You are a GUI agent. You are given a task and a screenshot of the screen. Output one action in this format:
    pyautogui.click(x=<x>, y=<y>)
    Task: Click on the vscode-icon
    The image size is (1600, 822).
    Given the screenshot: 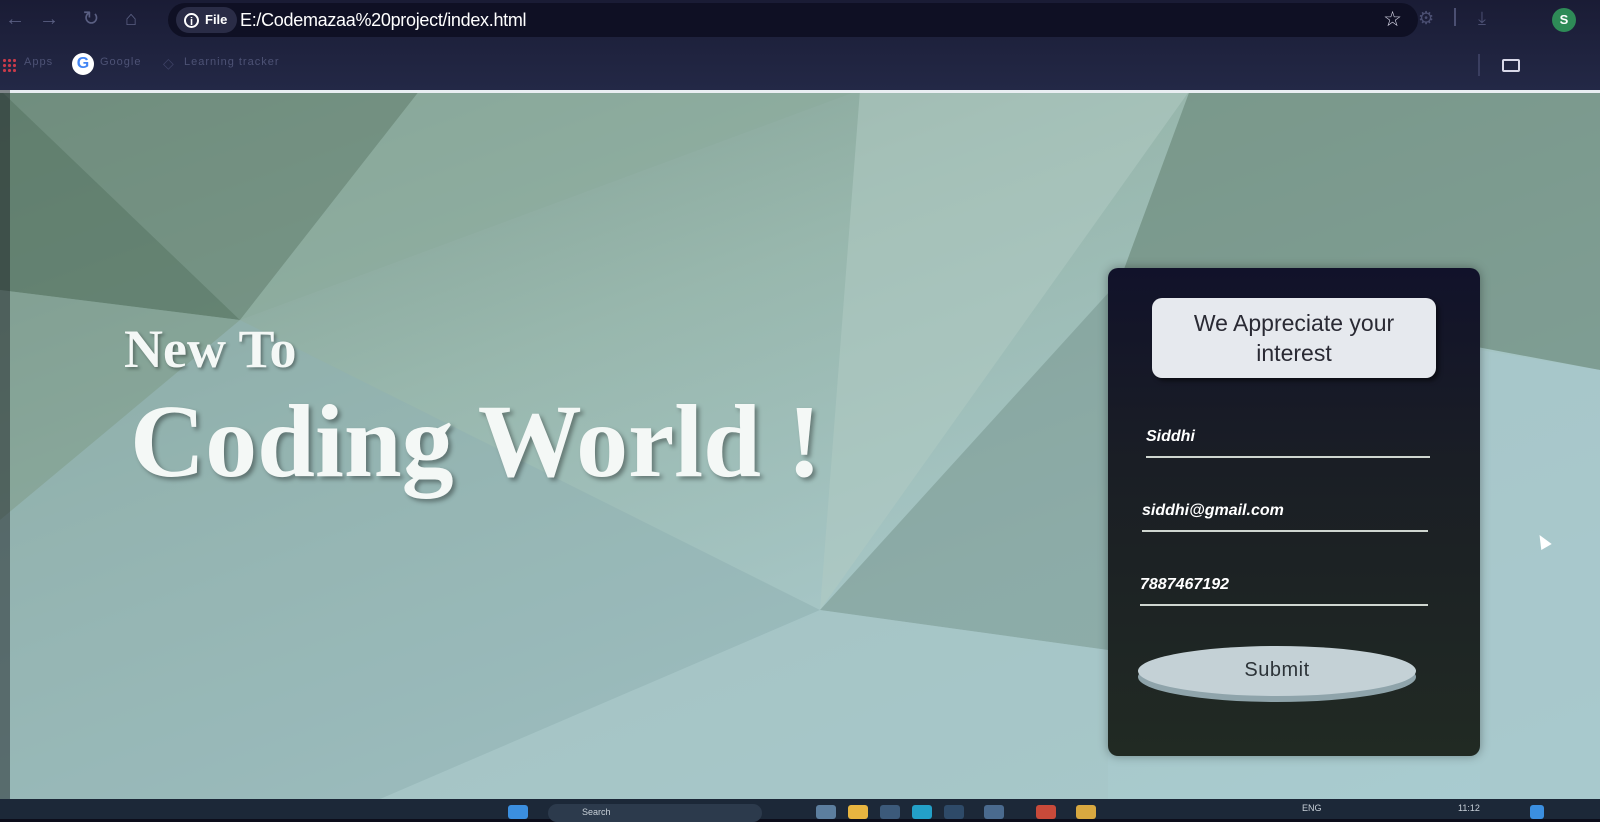 What is the action you would take?
    pyautogui.click(x=994, y=812)
    